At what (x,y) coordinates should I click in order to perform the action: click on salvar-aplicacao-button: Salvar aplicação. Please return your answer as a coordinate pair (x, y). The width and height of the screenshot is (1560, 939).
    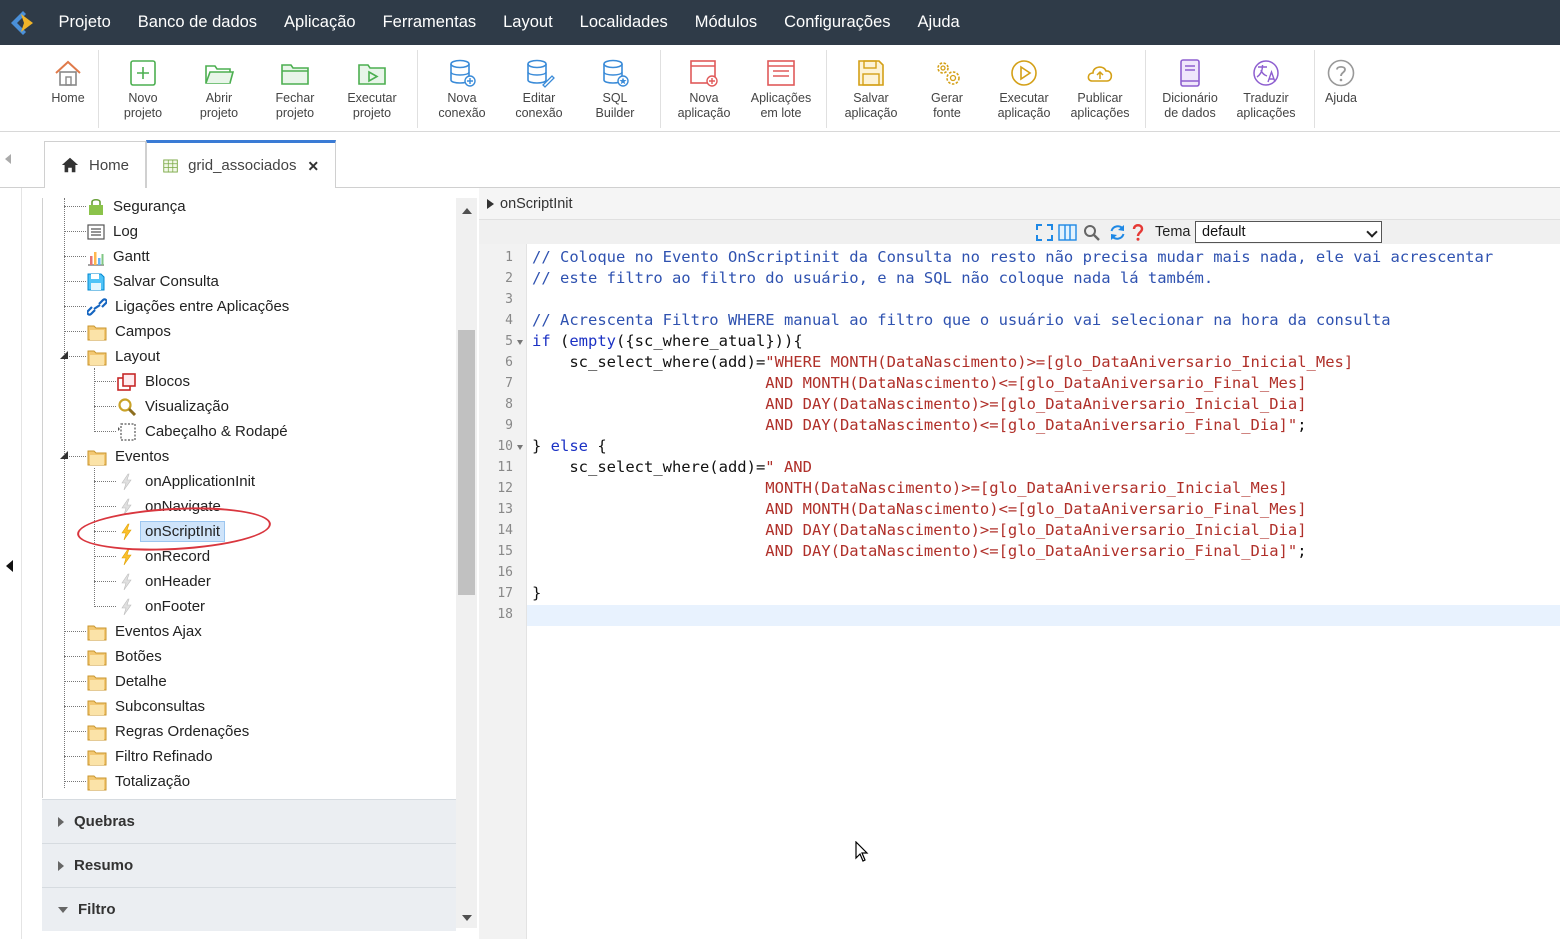
    Looking at the image, I should click on (871, 88).